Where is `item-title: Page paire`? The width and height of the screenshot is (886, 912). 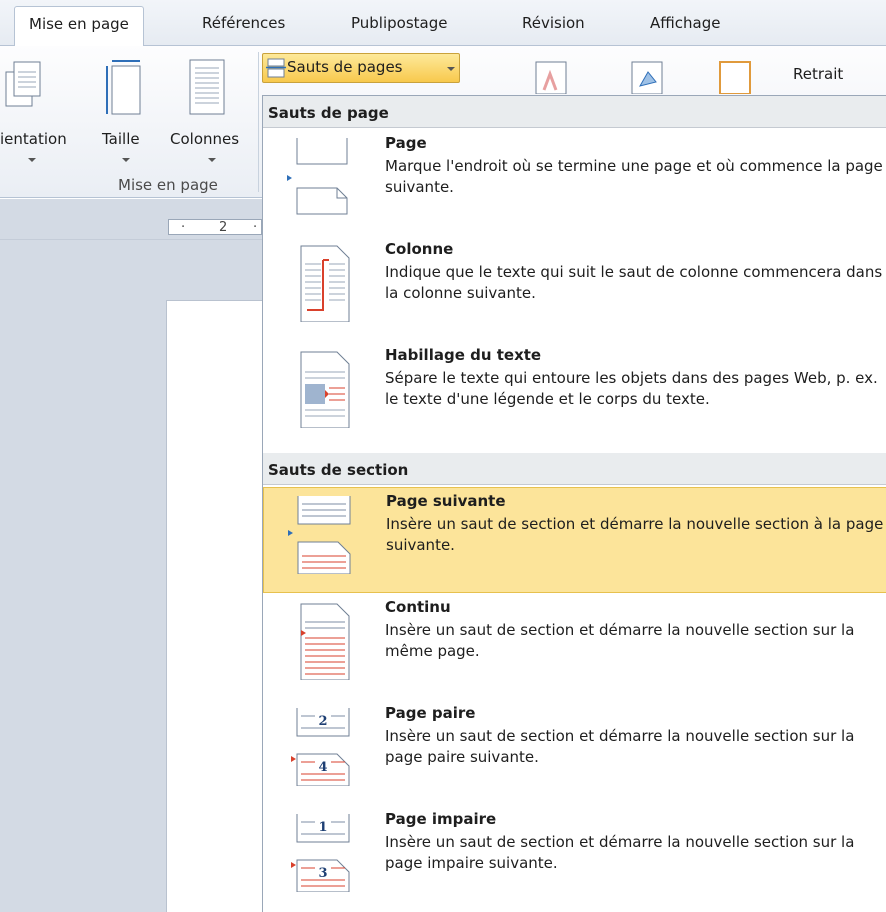
item-title: Page paire is located at coordinates (430, 713).